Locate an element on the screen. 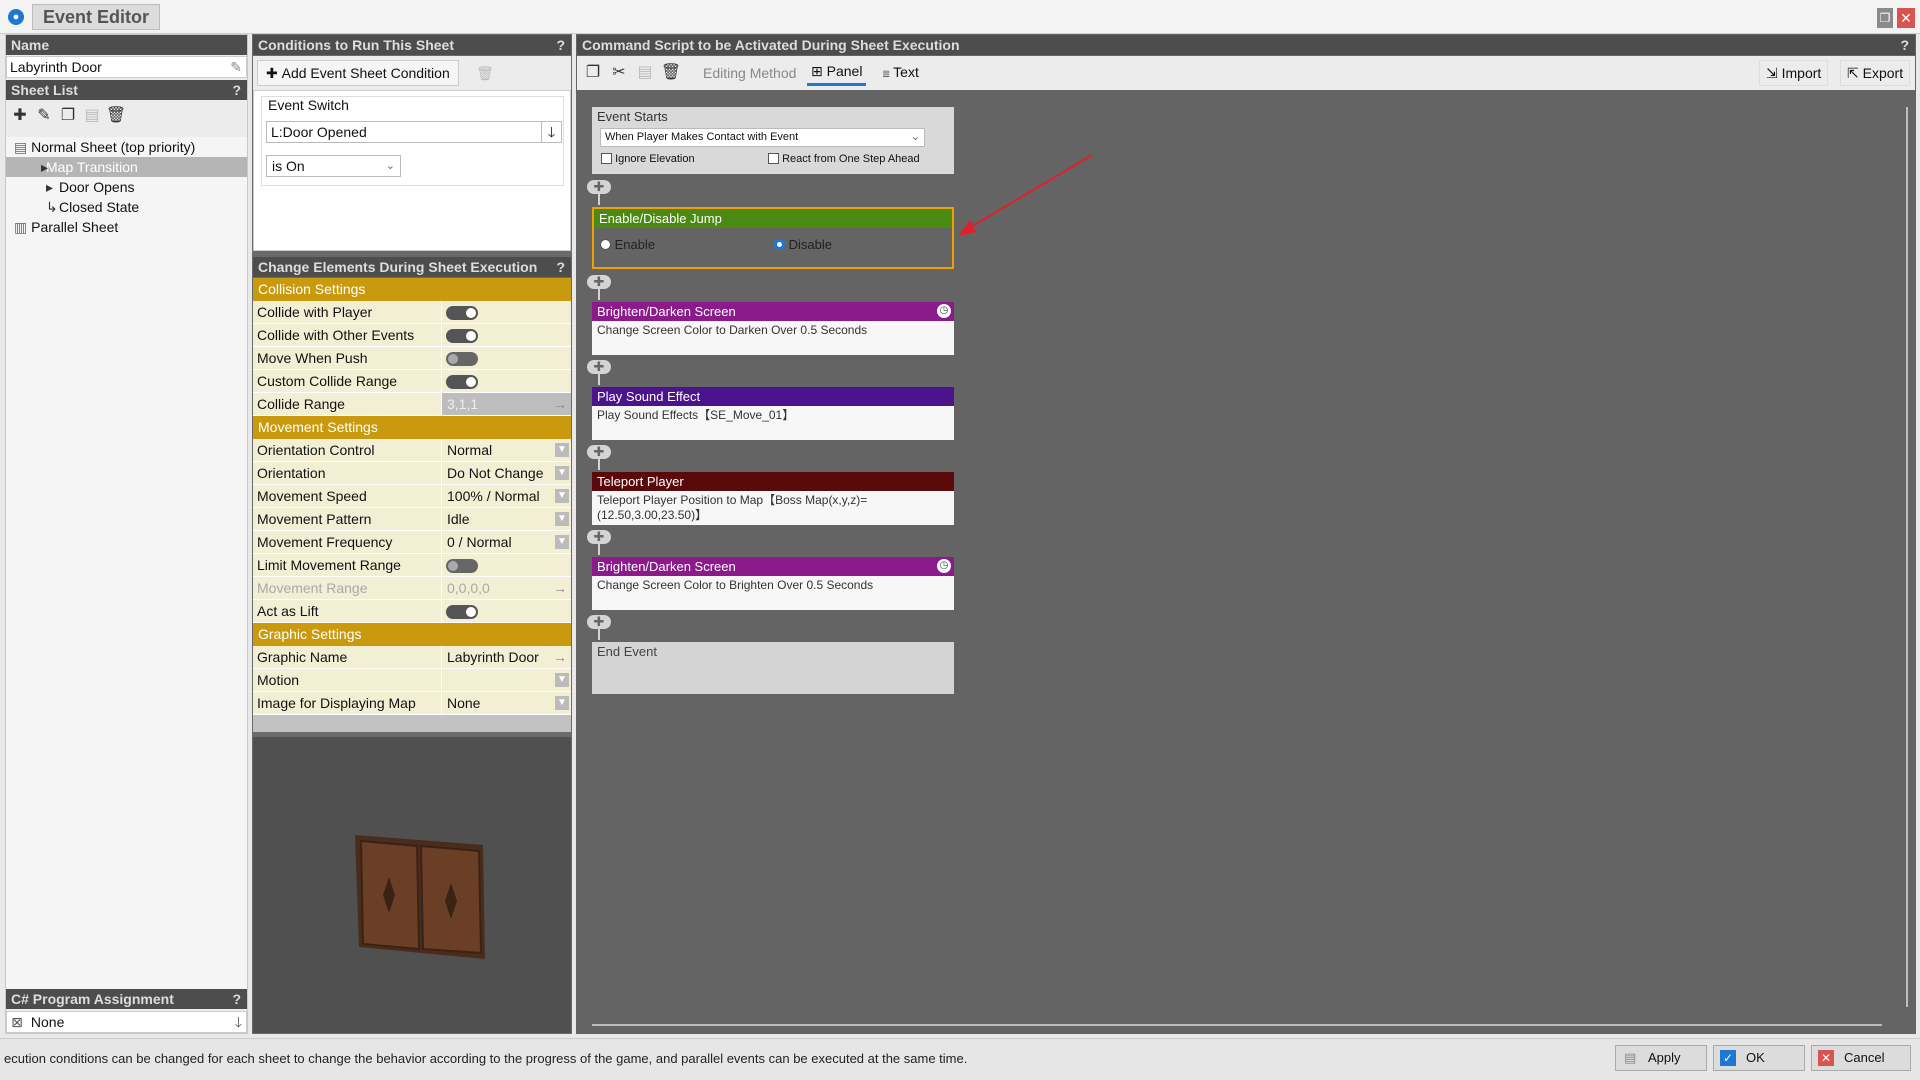 The image size is (1920, 1080). import-button: ⇲ Import is located at coordinates (1794, 73).